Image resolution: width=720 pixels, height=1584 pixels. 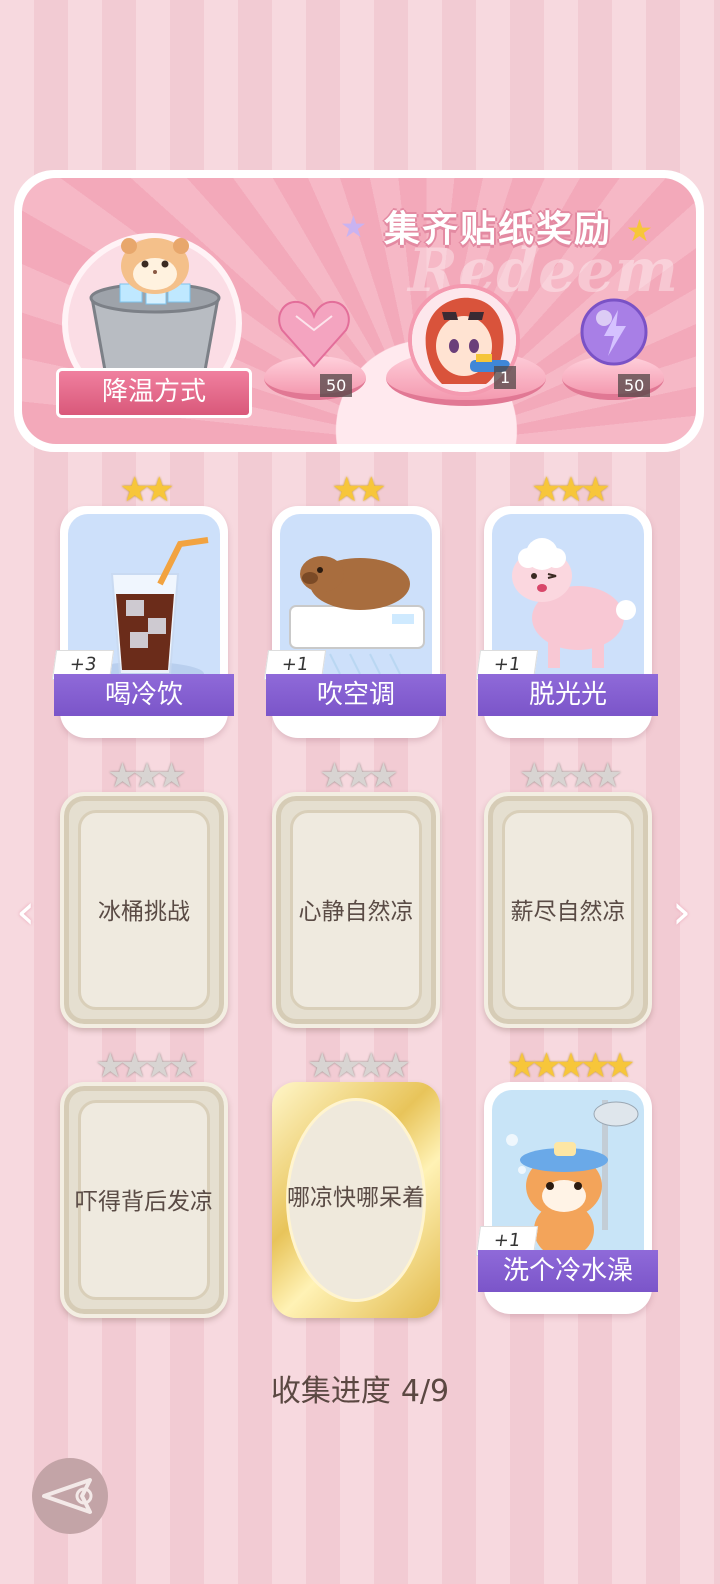 What do you see at coordinates (154, 393) in the screenshot?
I see `featured-label: 降温方式` at bounding box center [154, 393].